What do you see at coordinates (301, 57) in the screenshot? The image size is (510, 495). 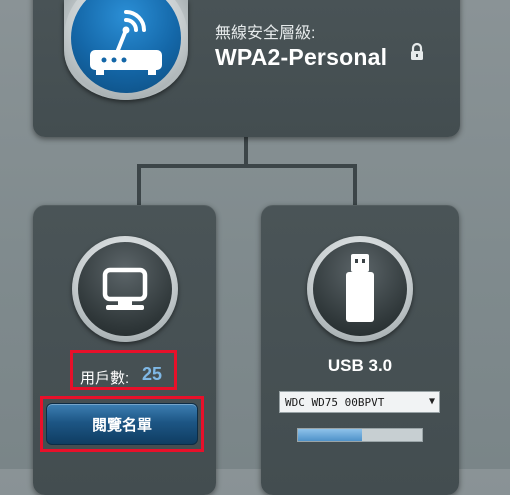 I see `security-level-value: WPA2-Personal` at bounding box center [301, 57].